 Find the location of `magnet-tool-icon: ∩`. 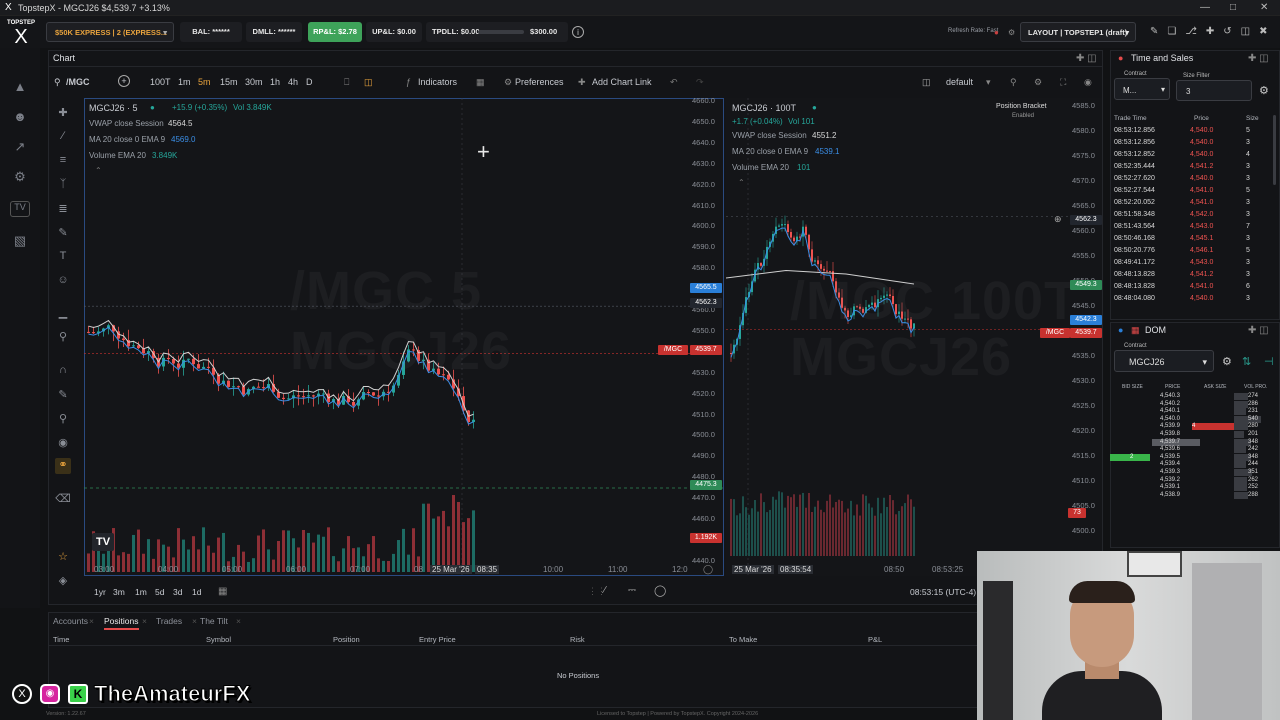

magnet-tool-icon: ∩ is located at coordinates (63, 372).